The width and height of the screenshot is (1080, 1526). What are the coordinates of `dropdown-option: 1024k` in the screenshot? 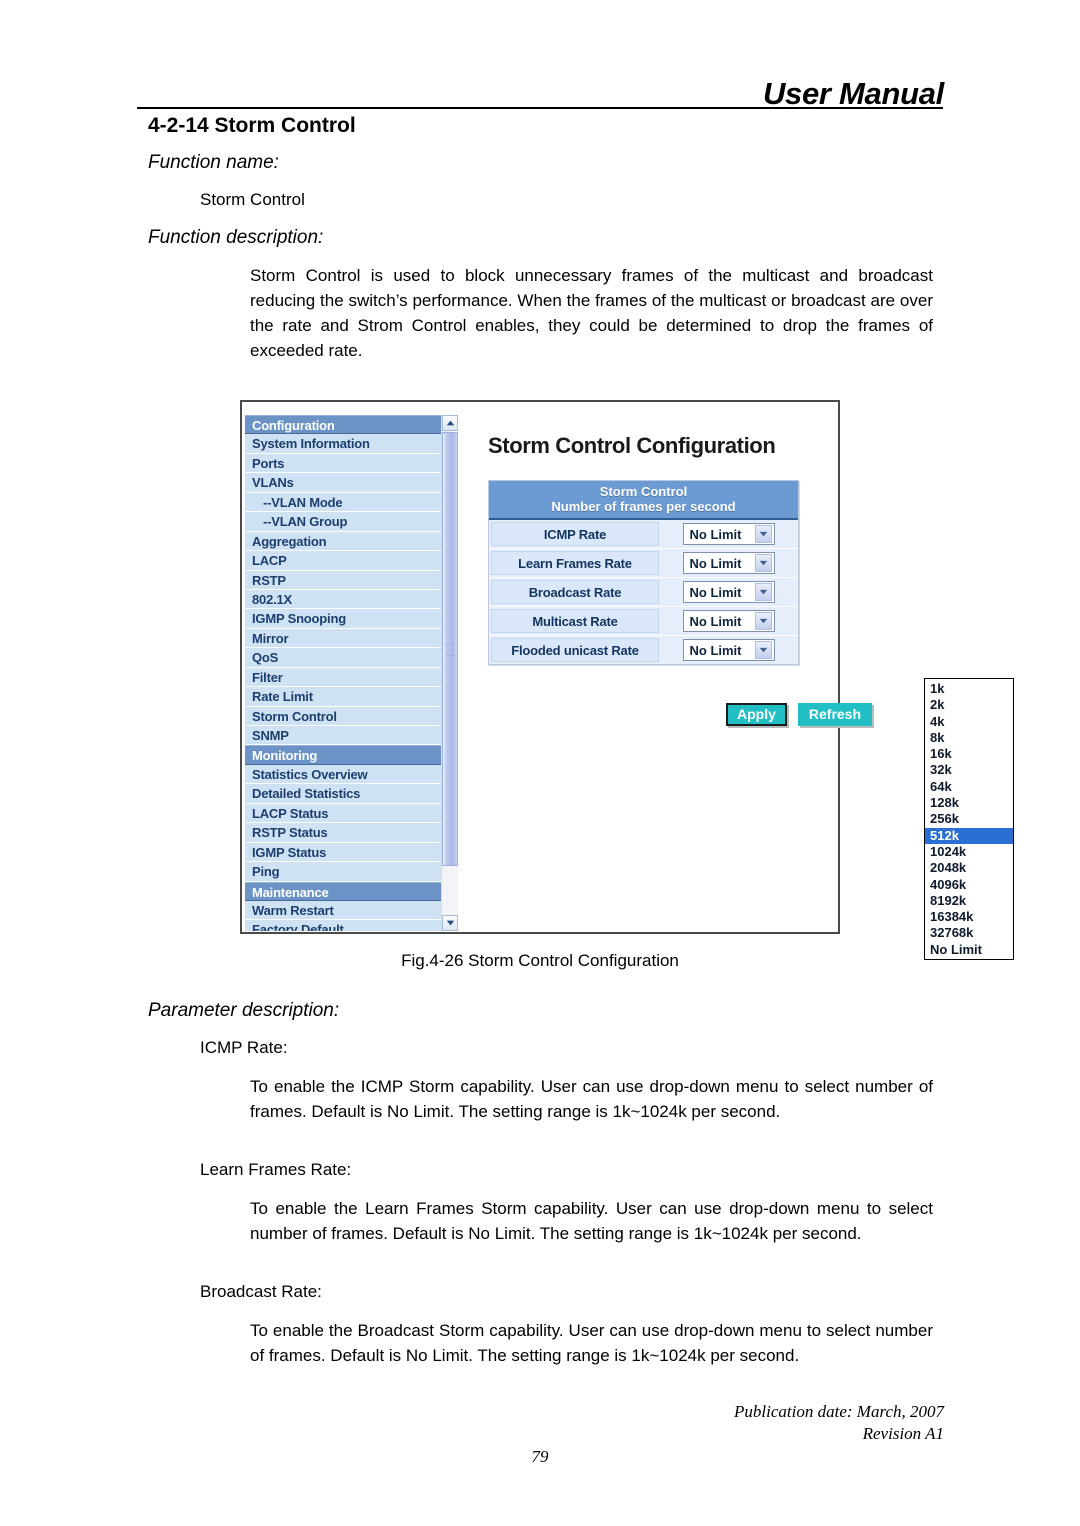 It's located at (969, 852).